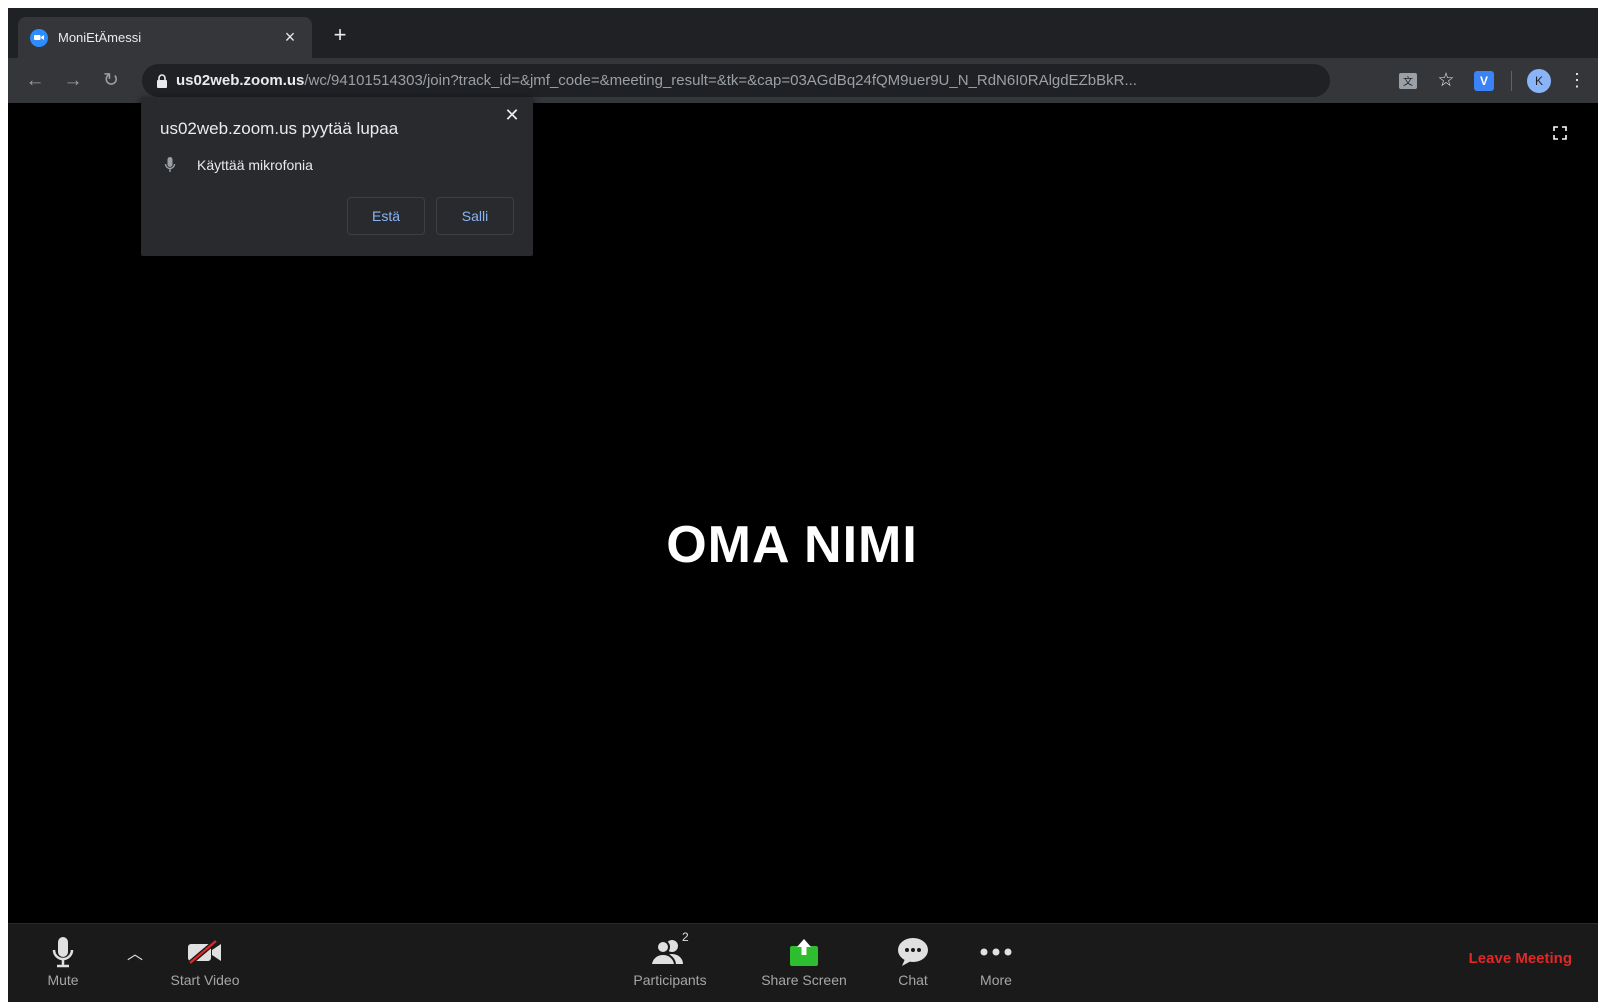 Image resolution: width=1598 pixels, height=1002 pixels. Describe the element at coordinates (205, 952) in the screenshot. I see `video-off-icon` at that location.